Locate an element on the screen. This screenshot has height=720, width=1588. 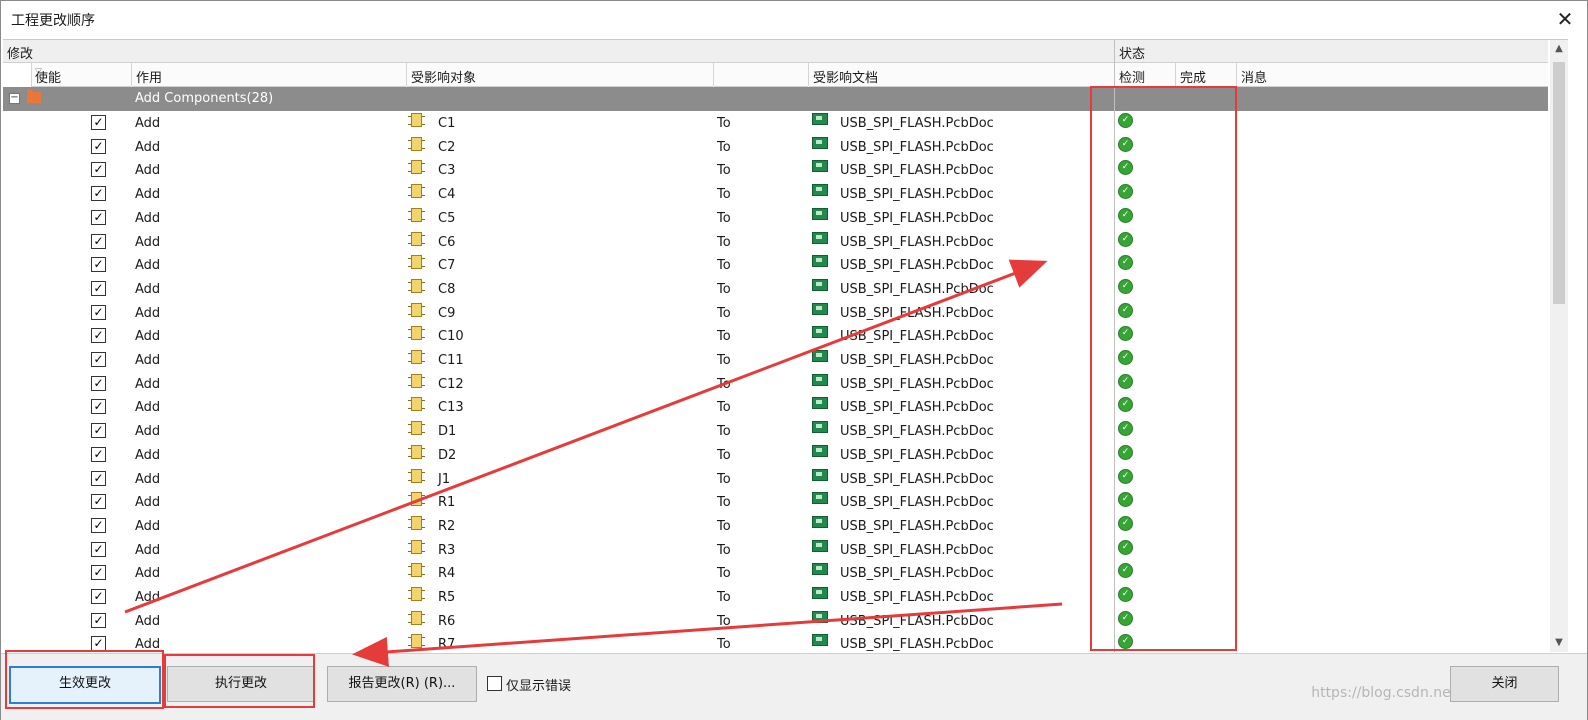
column-header-affected-document: 受影响文档 is located at coordinates (961, 75).